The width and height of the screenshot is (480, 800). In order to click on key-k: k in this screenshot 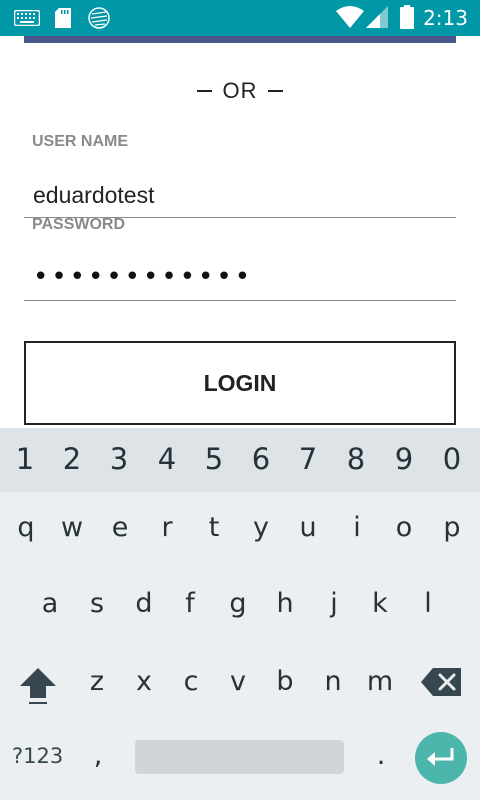, I will do `click(380, 603)`.